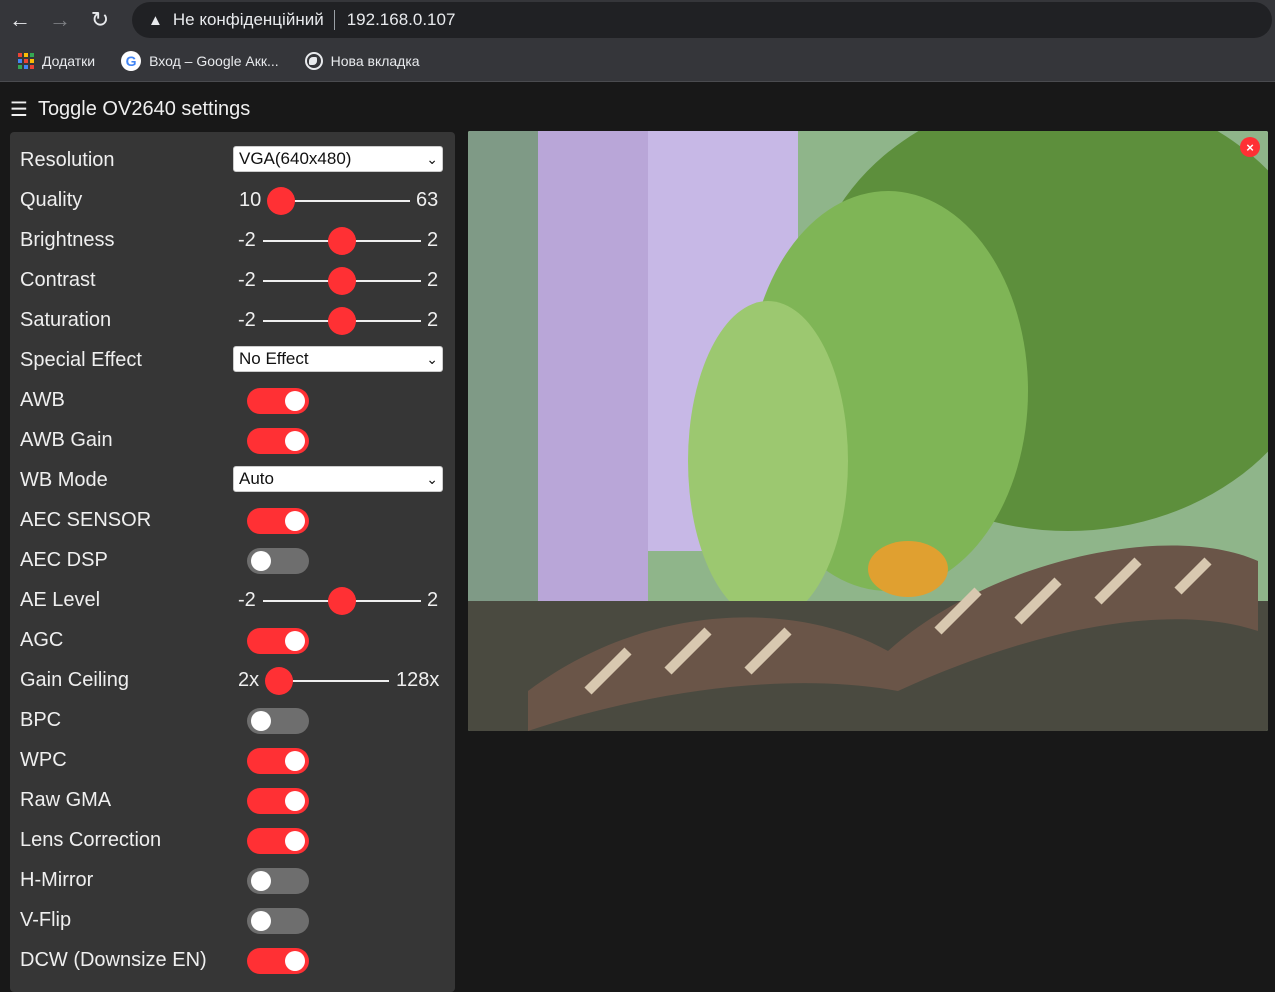 The height and width of the screenshot is (992, 1275). I want to click on vflip-toggle, so click(278, 921).